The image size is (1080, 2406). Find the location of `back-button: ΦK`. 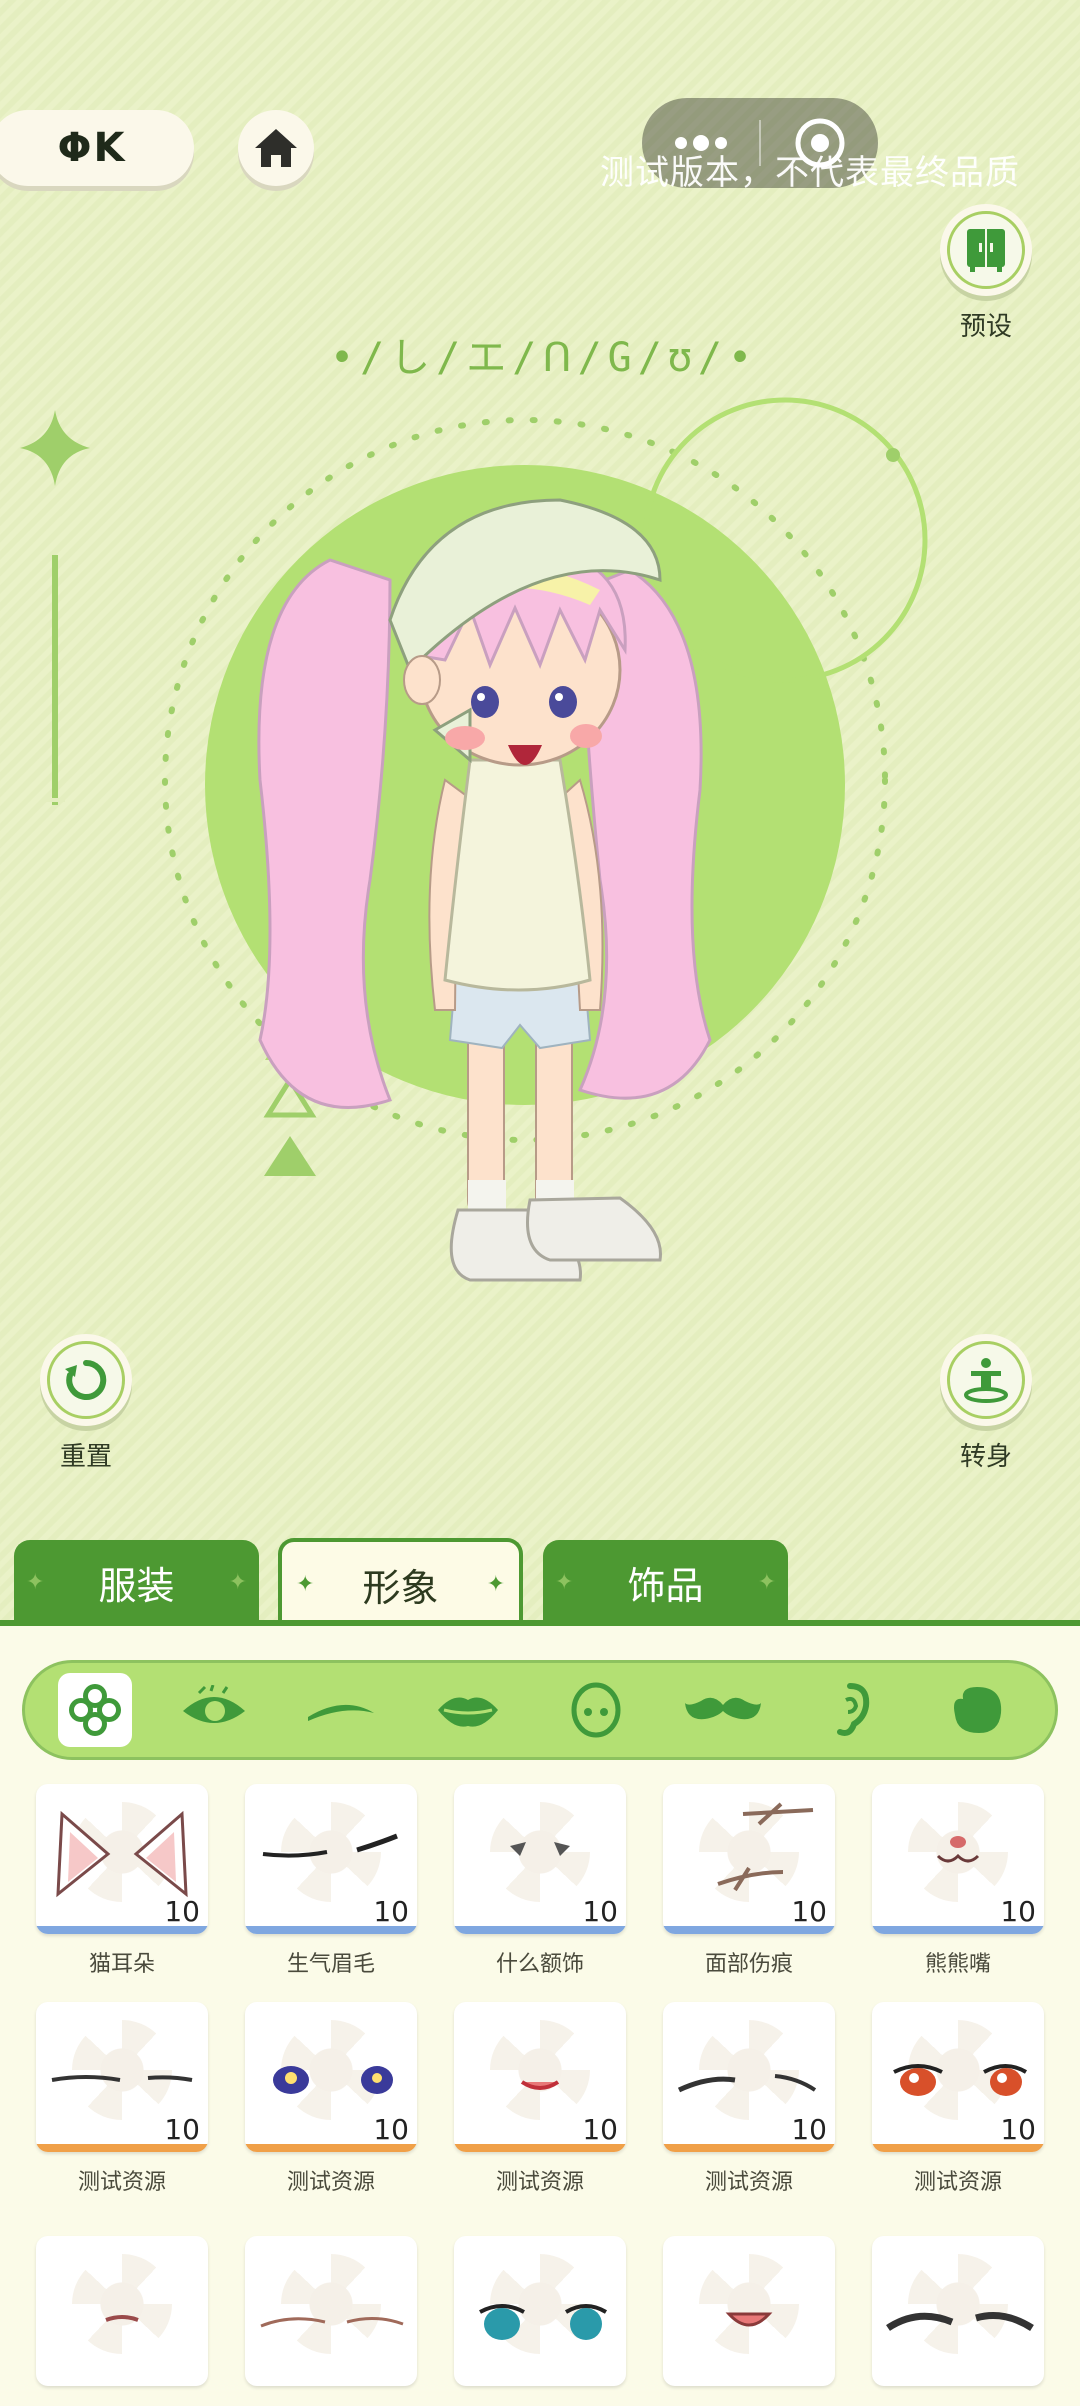

back-button: ΦK is located at coordinates (97, 148).